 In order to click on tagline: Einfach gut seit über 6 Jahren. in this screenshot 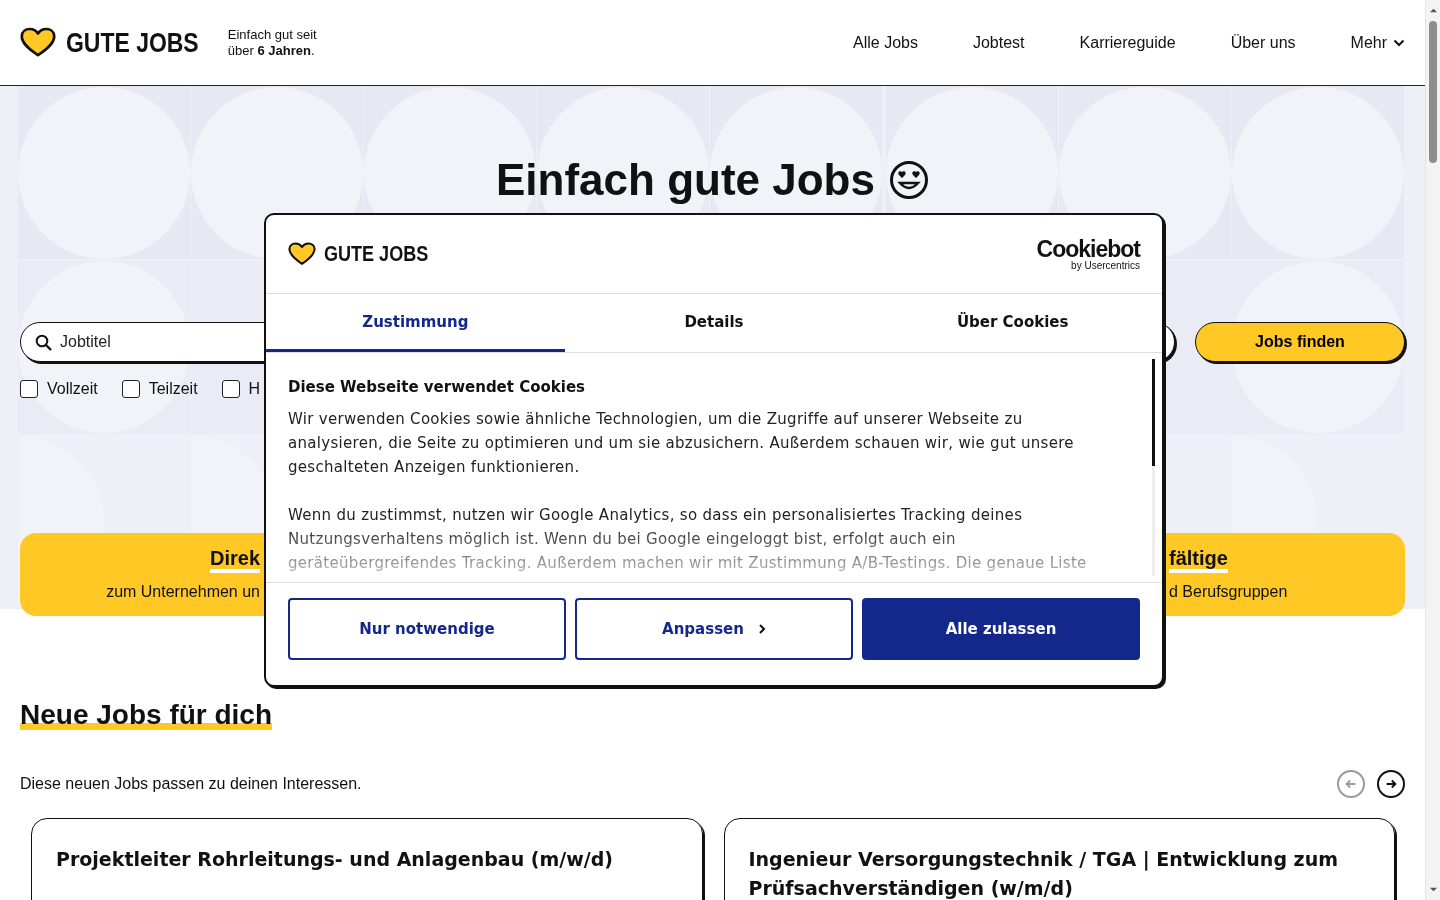, I will do `click(272, 42)`.